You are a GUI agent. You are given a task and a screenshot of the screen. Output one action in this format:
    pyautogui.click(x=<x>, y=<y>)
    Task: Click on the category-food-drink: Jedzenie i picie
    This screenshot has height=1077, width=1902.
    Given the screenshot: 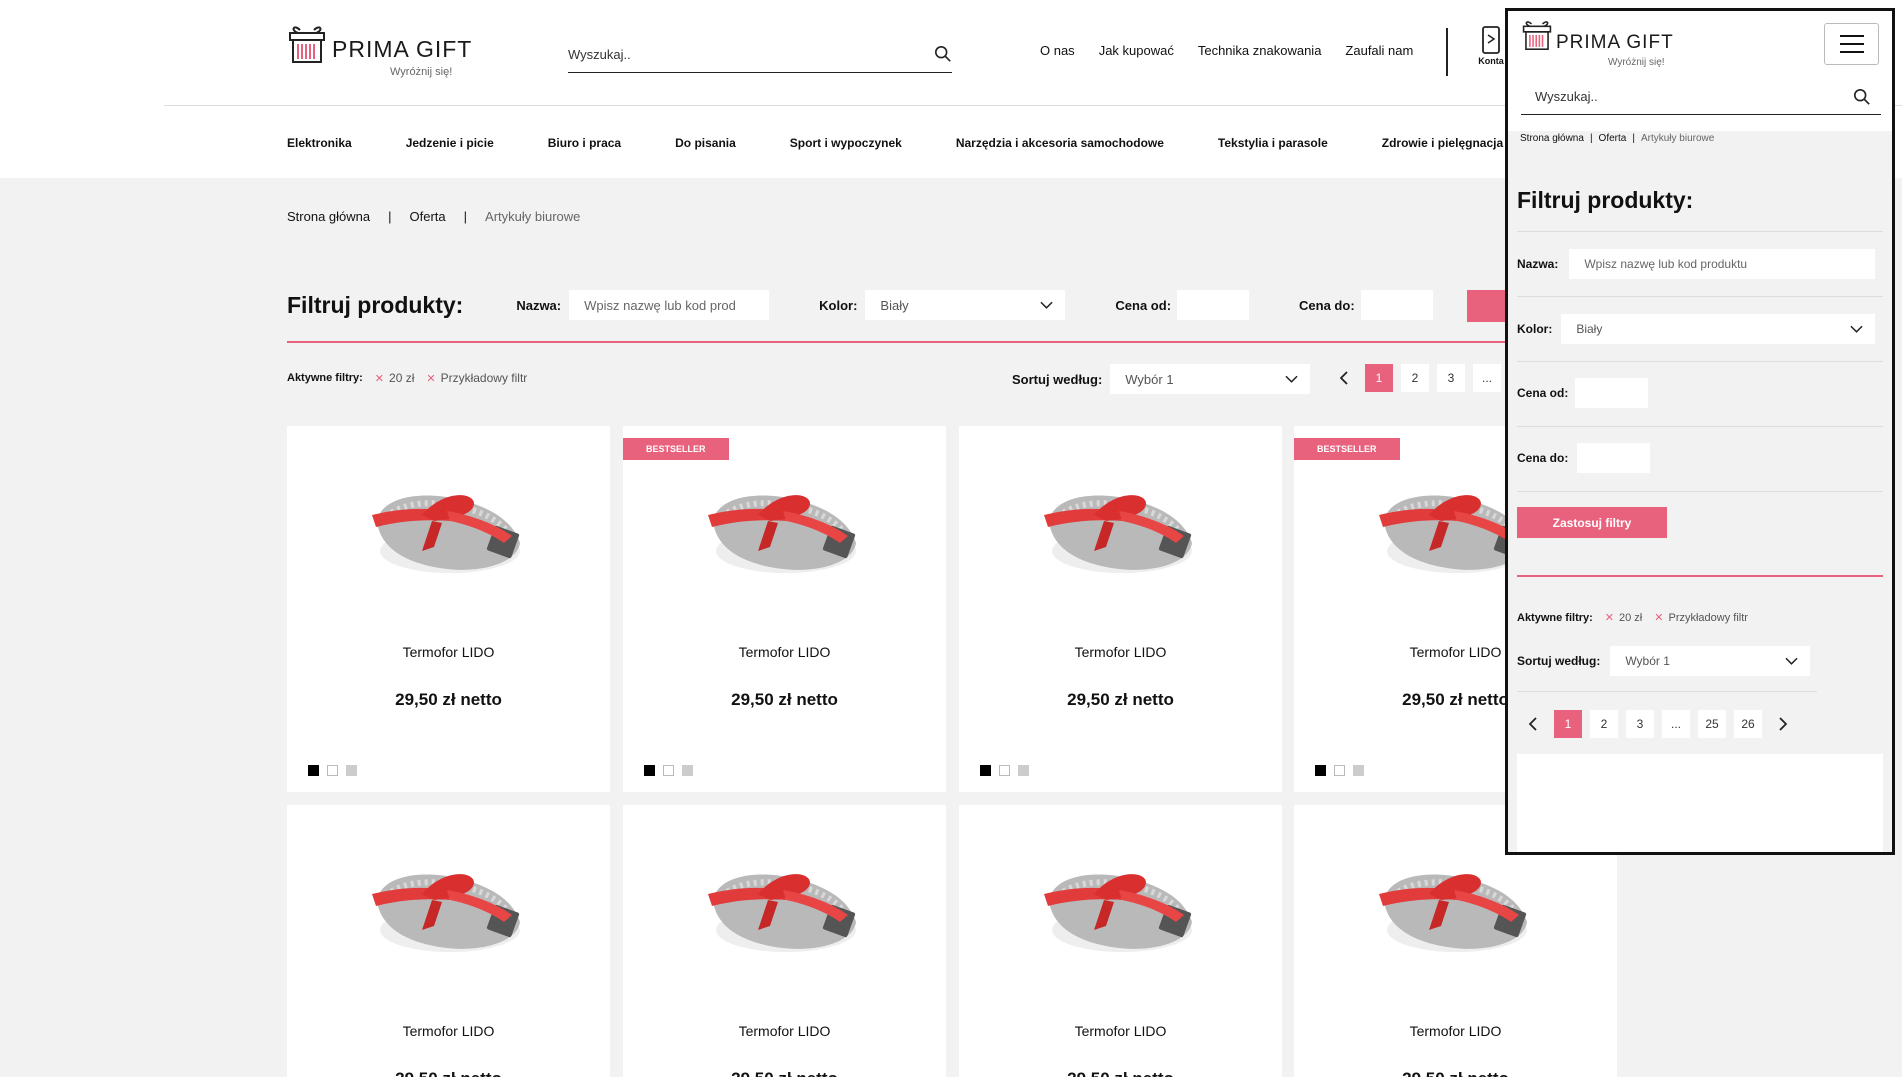 What is the action you would take?
    pyautogui.click(x=450, y=143)
    